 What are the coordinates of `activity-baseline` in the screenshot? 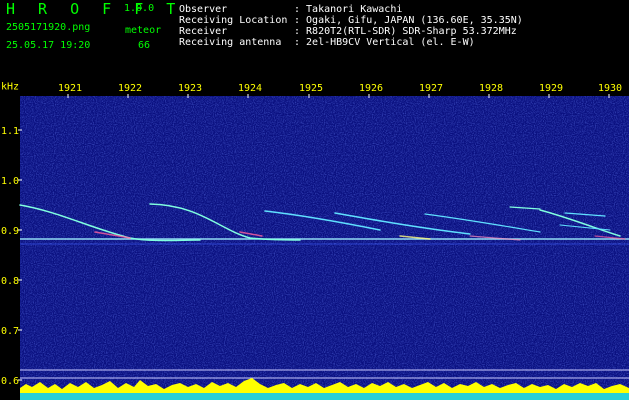 It's located at (324, 396).